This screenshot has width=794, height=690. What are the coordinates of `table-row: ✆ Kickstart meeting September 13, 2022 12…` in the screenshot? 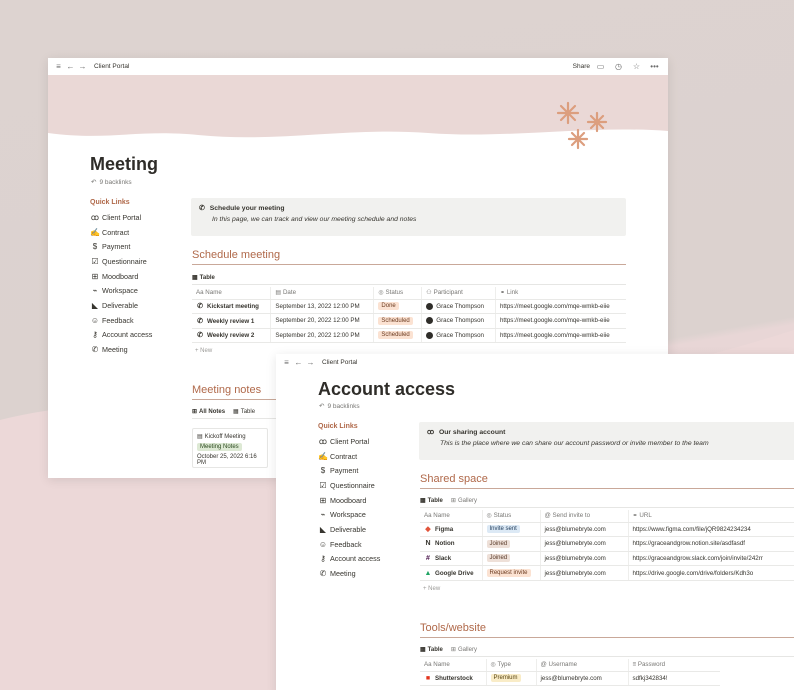 It's located at (409, 307).